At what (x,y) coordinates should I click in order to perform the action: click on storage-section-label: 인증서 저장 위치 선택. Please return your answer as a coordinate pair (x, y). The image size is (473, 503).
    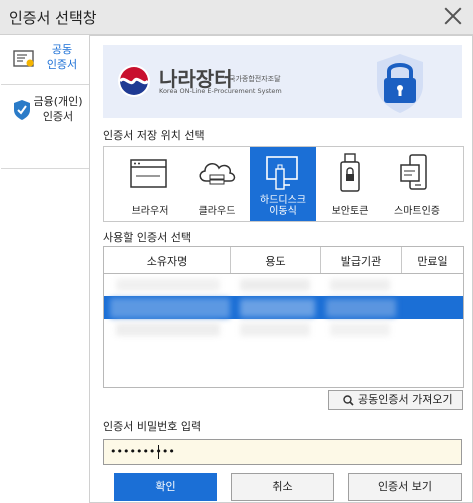
    Looking at the image, I should click on (154, 135).